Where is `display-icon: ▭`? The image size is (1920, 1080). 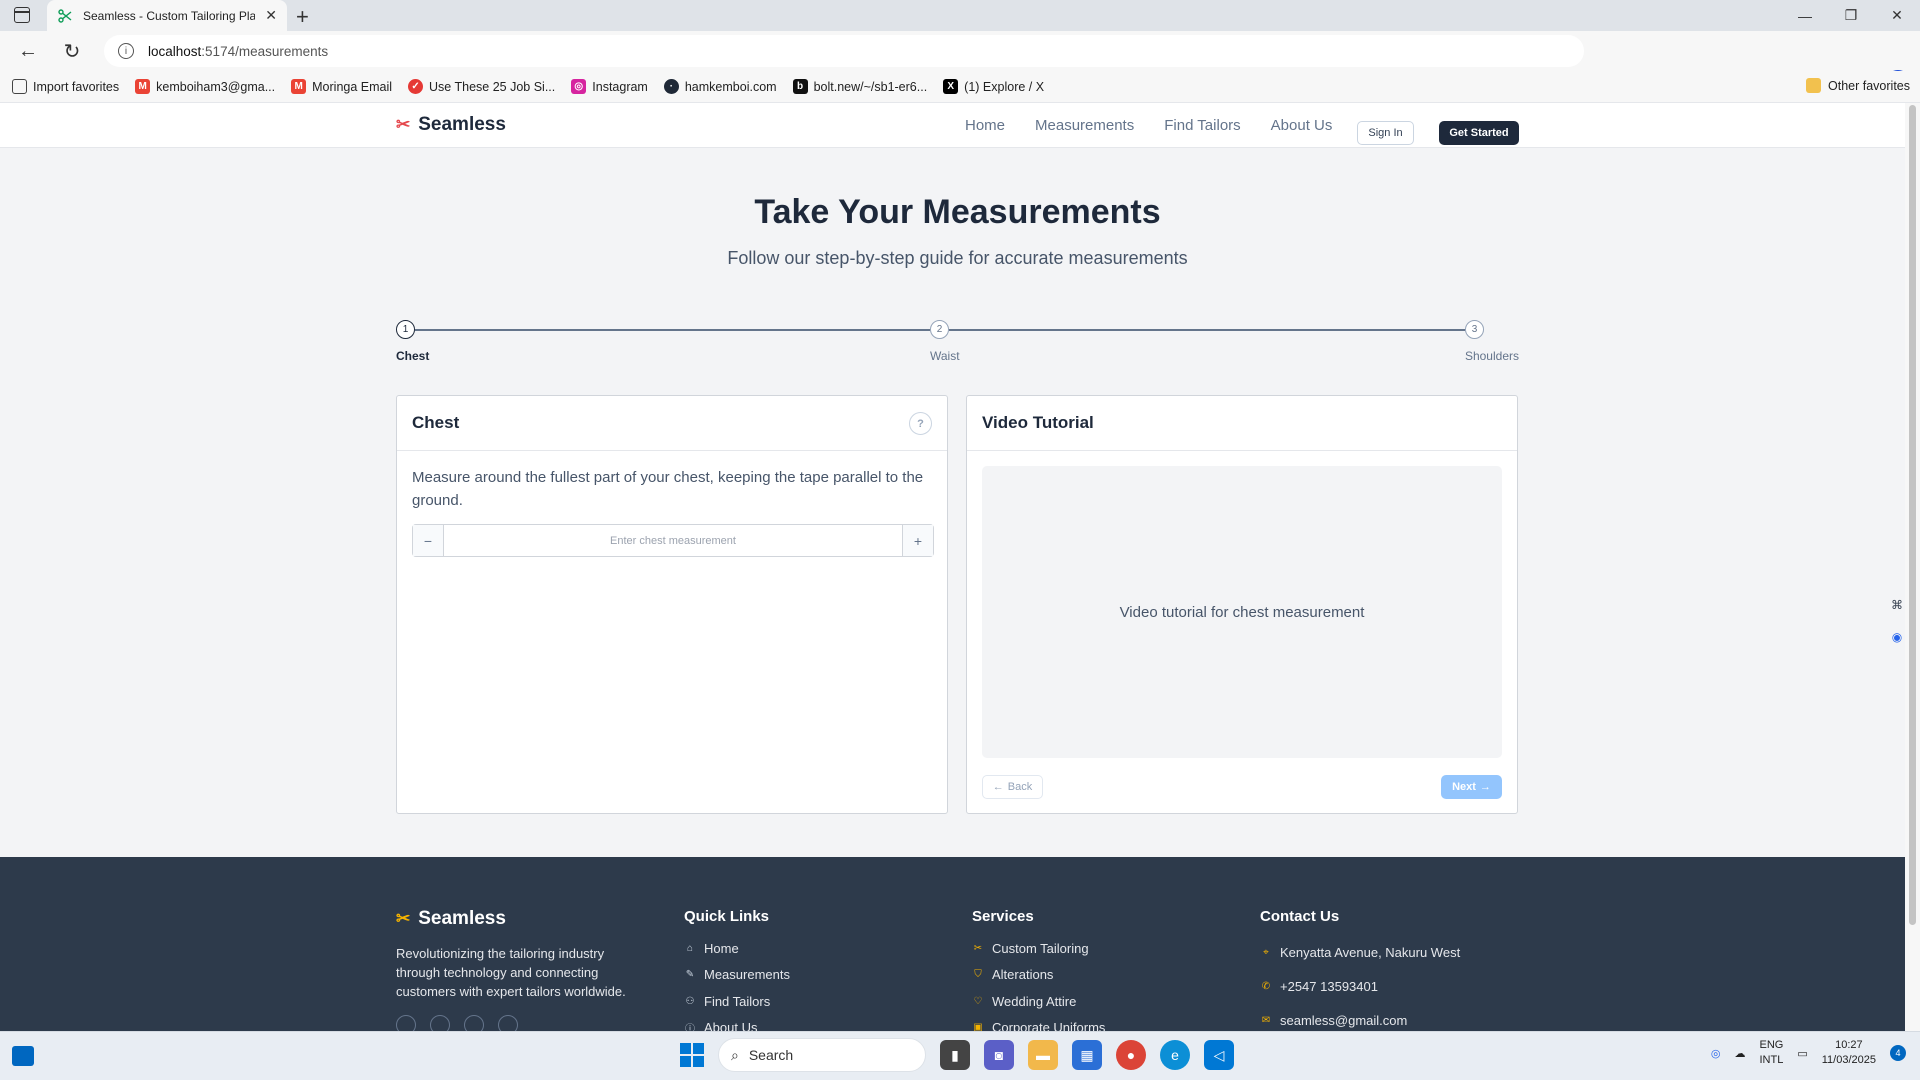
display-icon: ▭ is located at coordinates (1802, 1053).